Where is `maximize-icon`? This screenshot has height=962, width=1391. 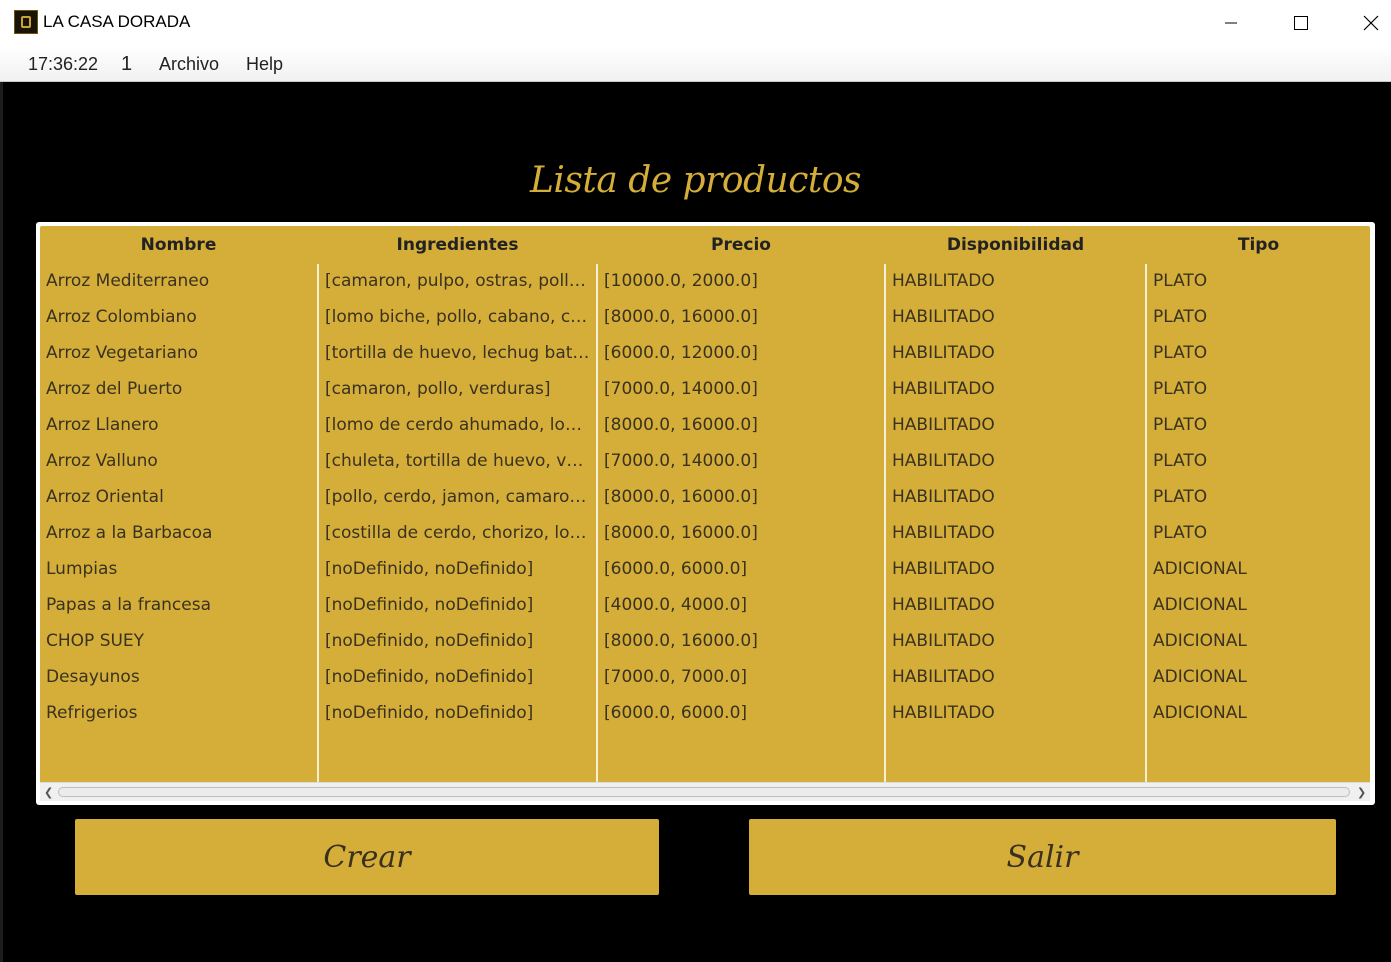
maximize-icon is located at coordinates (1301, 23).